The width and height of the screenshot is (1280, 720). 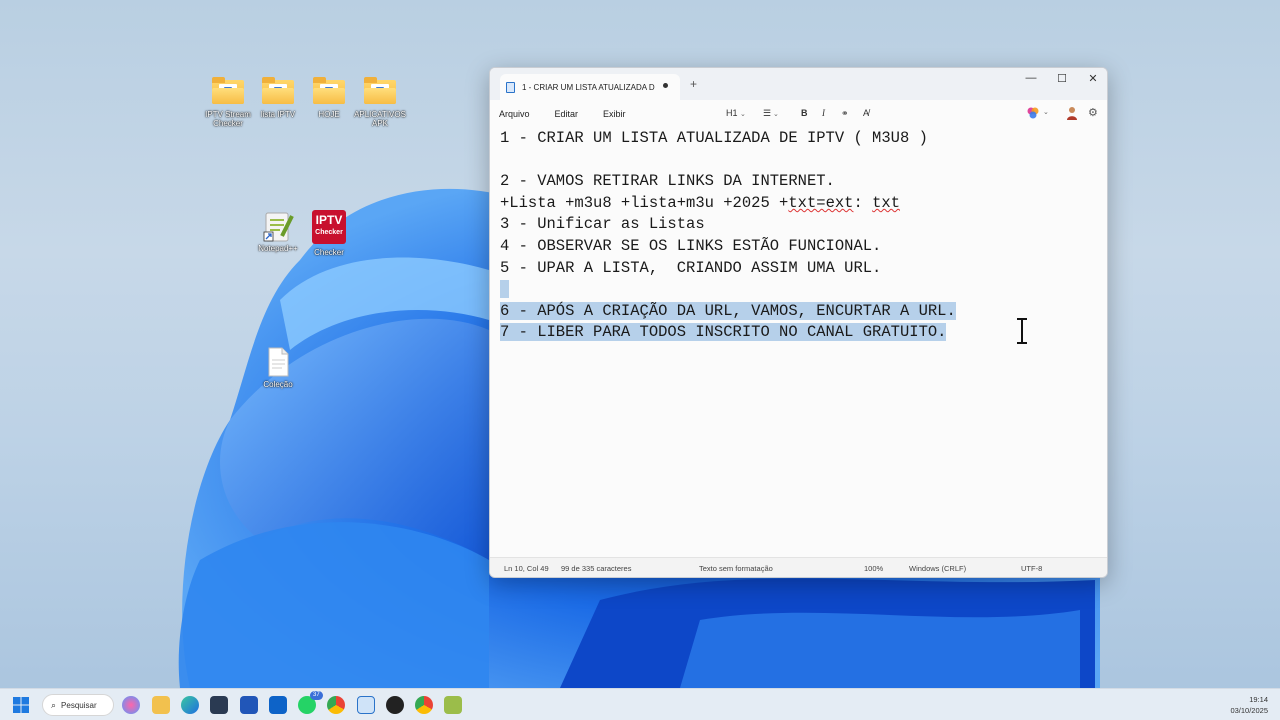 I want to click on notepad-taskbar-icon, so click(x=366, y=705).